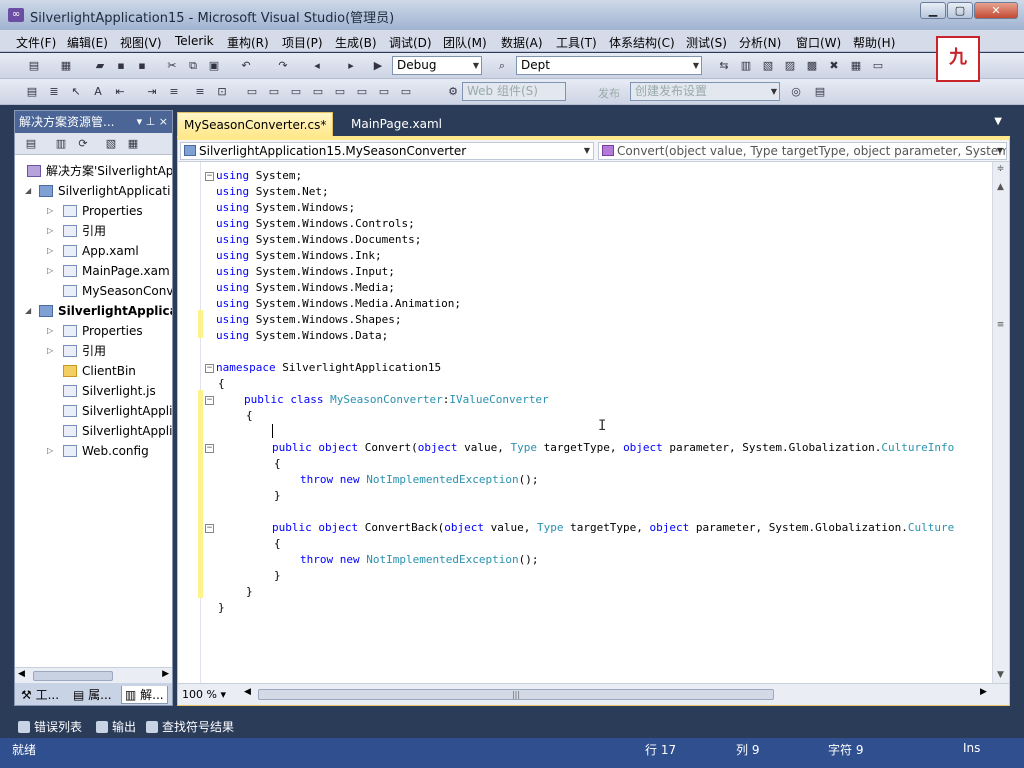 The width and height of the screenshot is (1024, 768). What do you see at coordinates (1000, 187) in the screenshot?
I see `scroll-up-icon: ▲` at bounding box center [1000, 187].